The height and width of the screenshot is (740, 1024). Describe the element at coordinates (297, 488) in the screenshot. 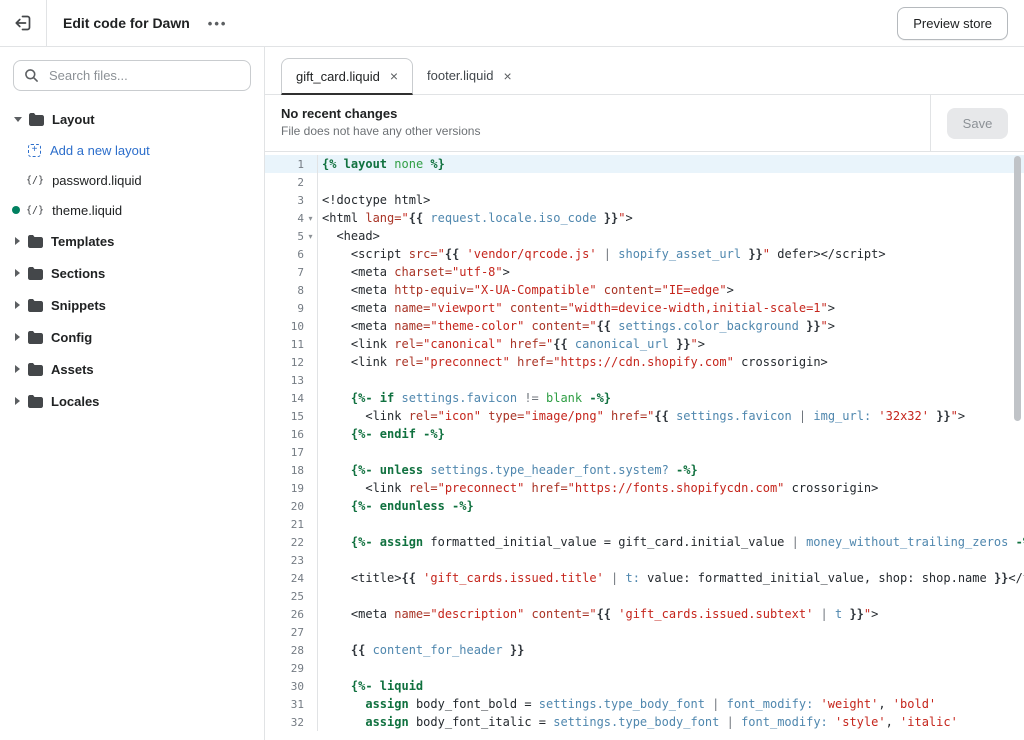

I see `line-number: 19` at that location.